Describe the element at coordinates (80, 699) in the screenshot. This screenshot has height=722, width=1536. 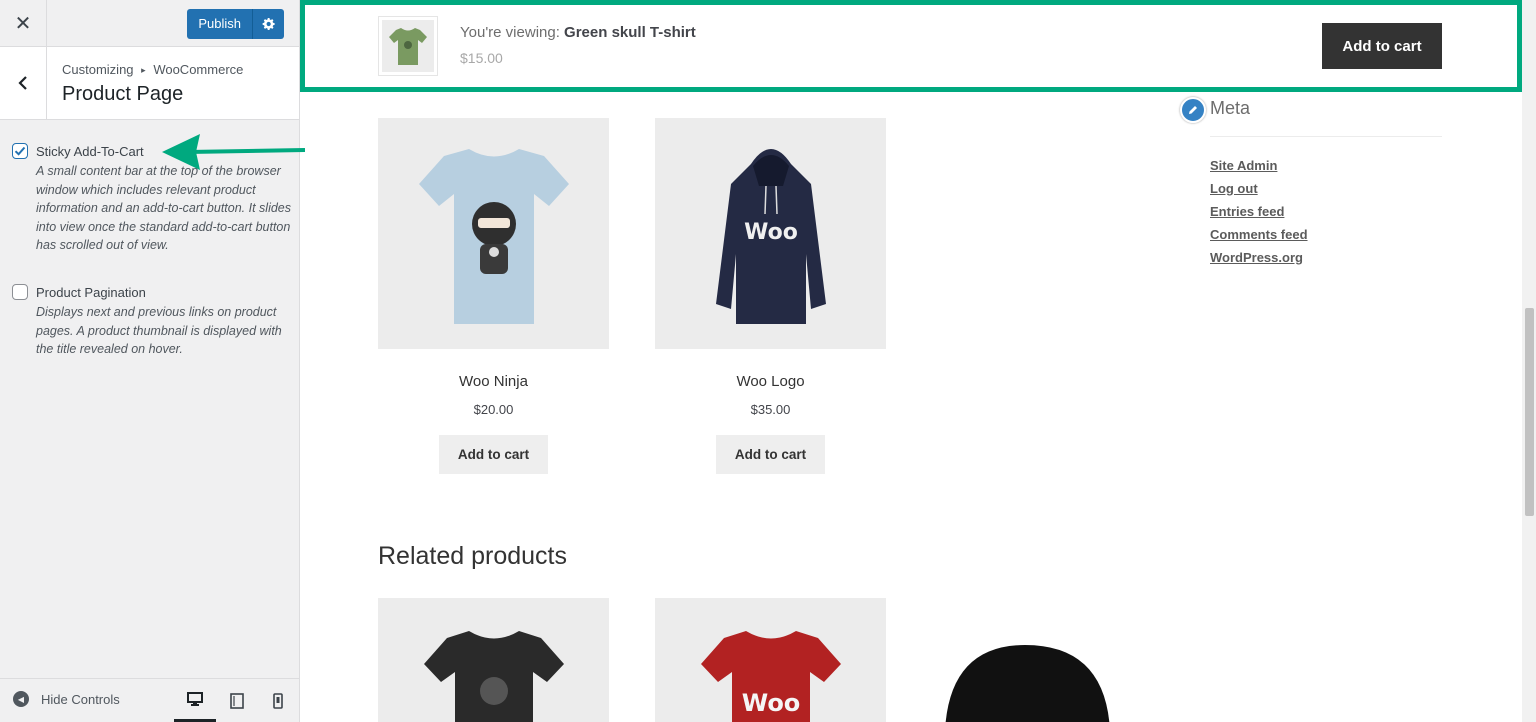
I see `hide-controls-label: Hide Controls` at that location.